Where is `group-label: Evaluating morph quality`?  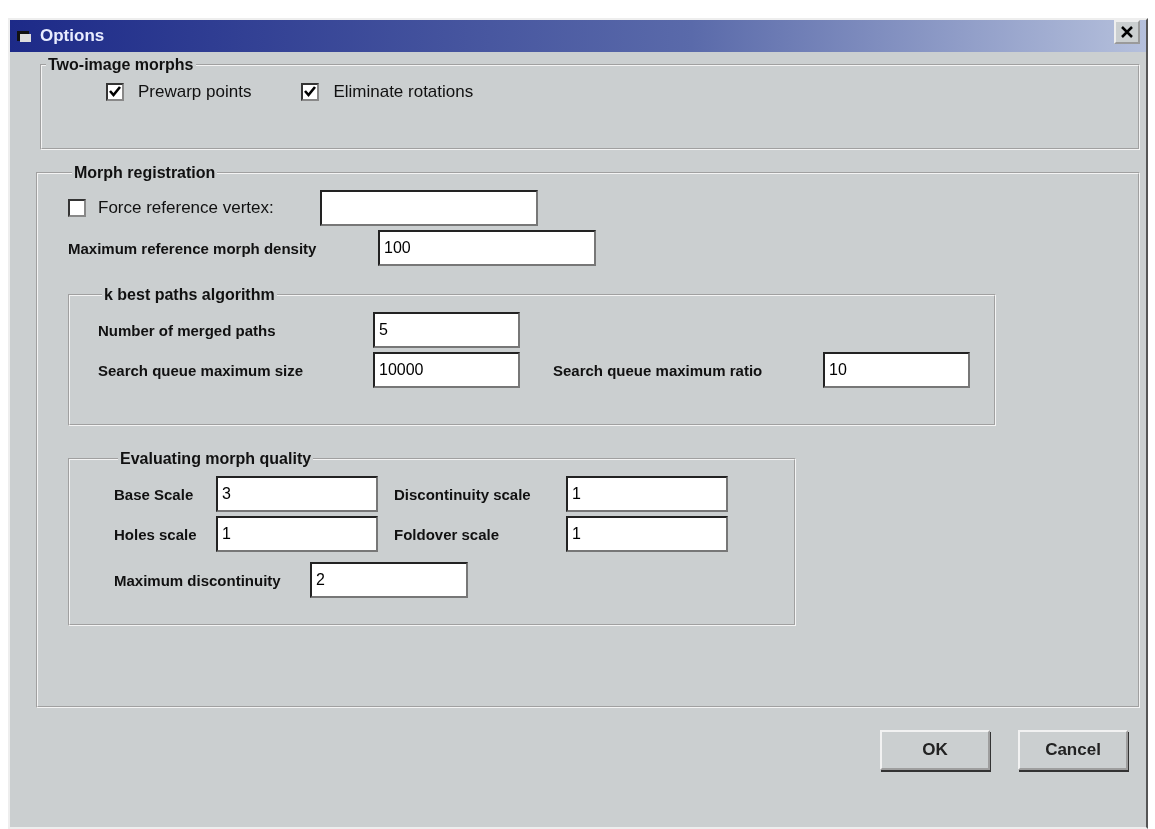 group-label: Evaluating morph quality is located at coordinates (216, 459).